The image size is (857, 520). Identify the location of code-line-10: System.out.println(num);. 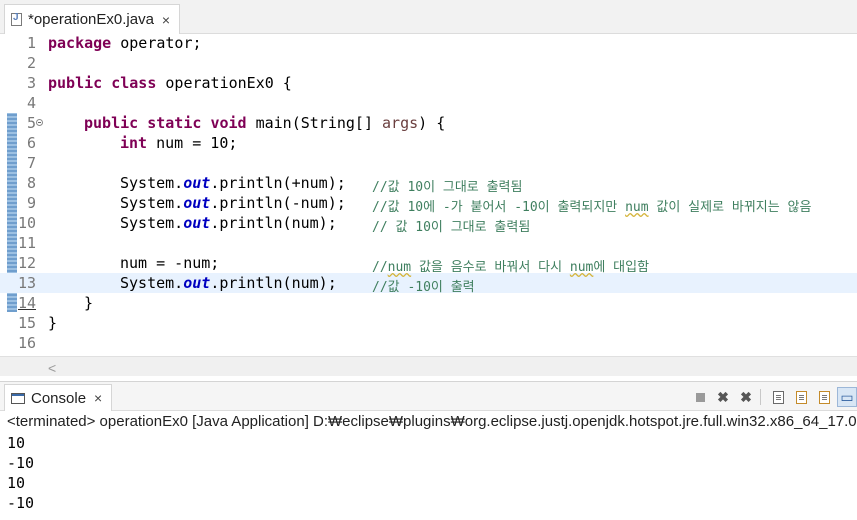
(228, 223).